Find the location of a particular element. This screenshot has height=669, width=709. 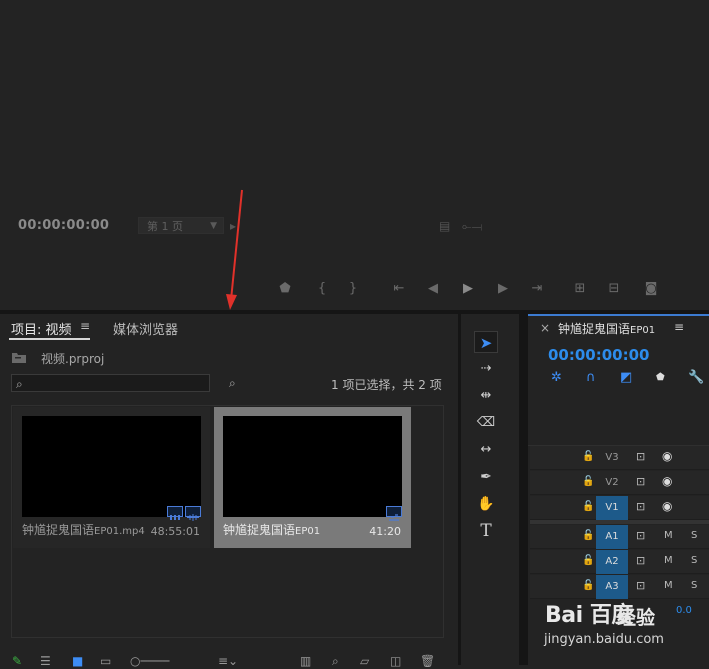

track-select-icon: ⇢ is located at coordinates (486, 369).